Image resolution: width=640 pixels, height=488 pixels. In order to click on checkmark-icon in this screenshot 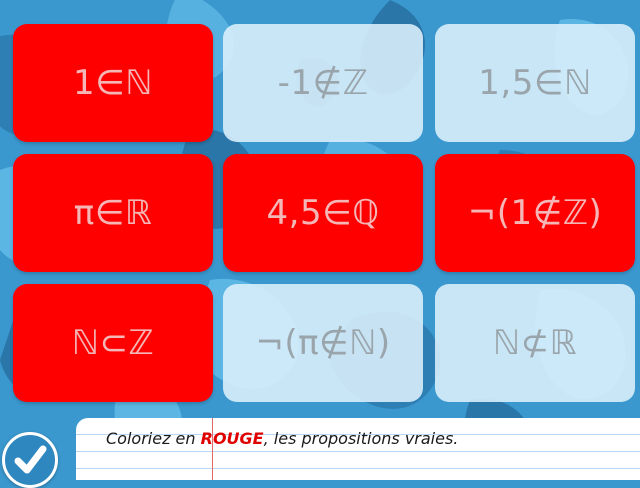, I will do `click(30, 459)`.